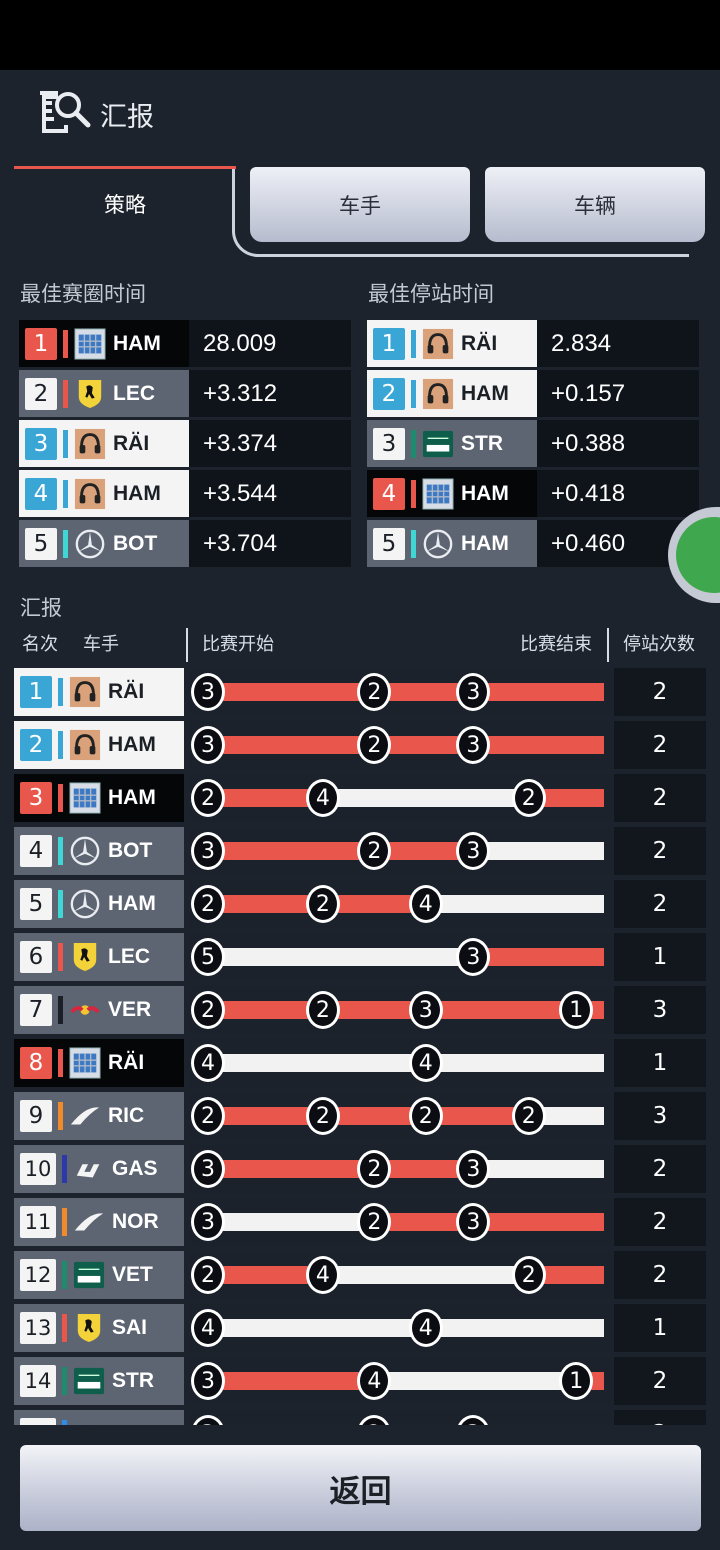  Describe the element at coordinates (270, 493) in the screenshot. I see `time-cell: +3.544` at that location.